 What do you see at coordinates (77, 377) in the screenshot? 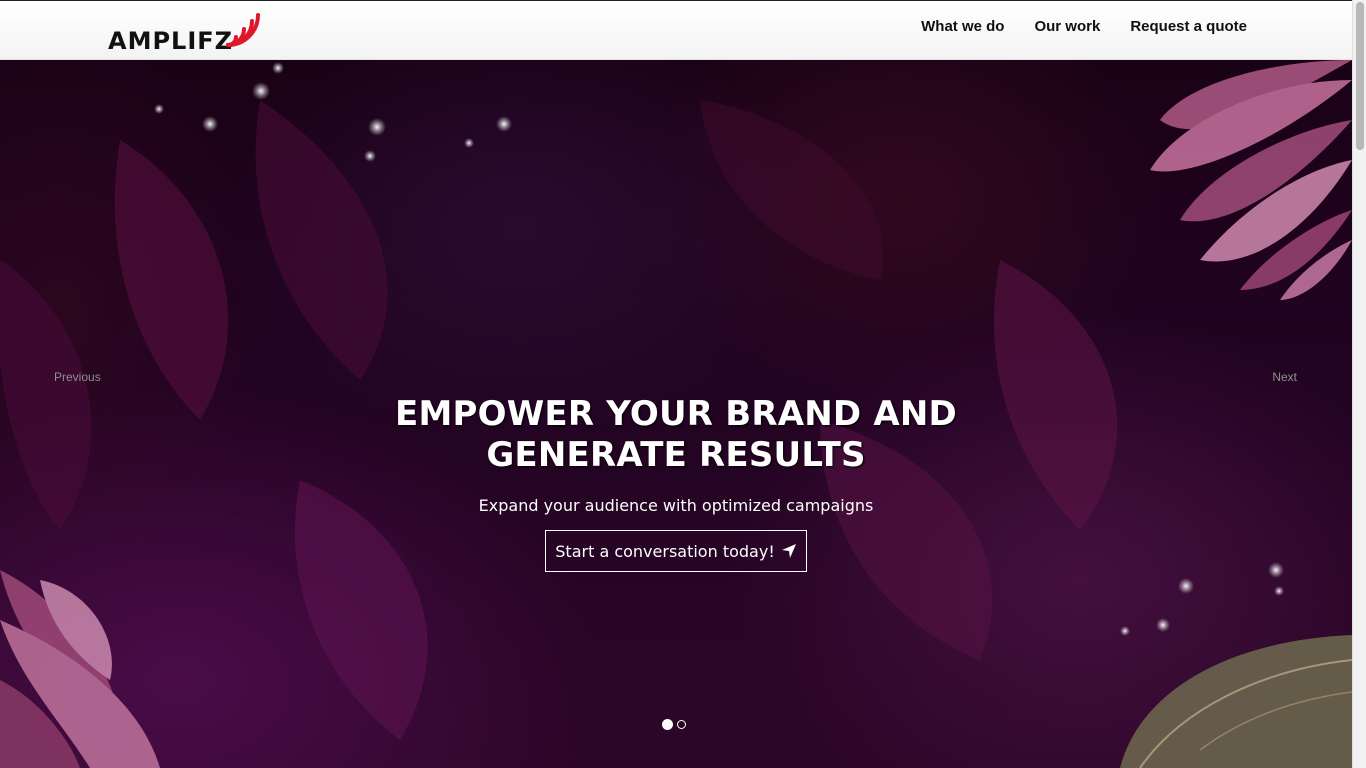
I see `carousel-previous-button: Previous` at bounding box center [77, 377].